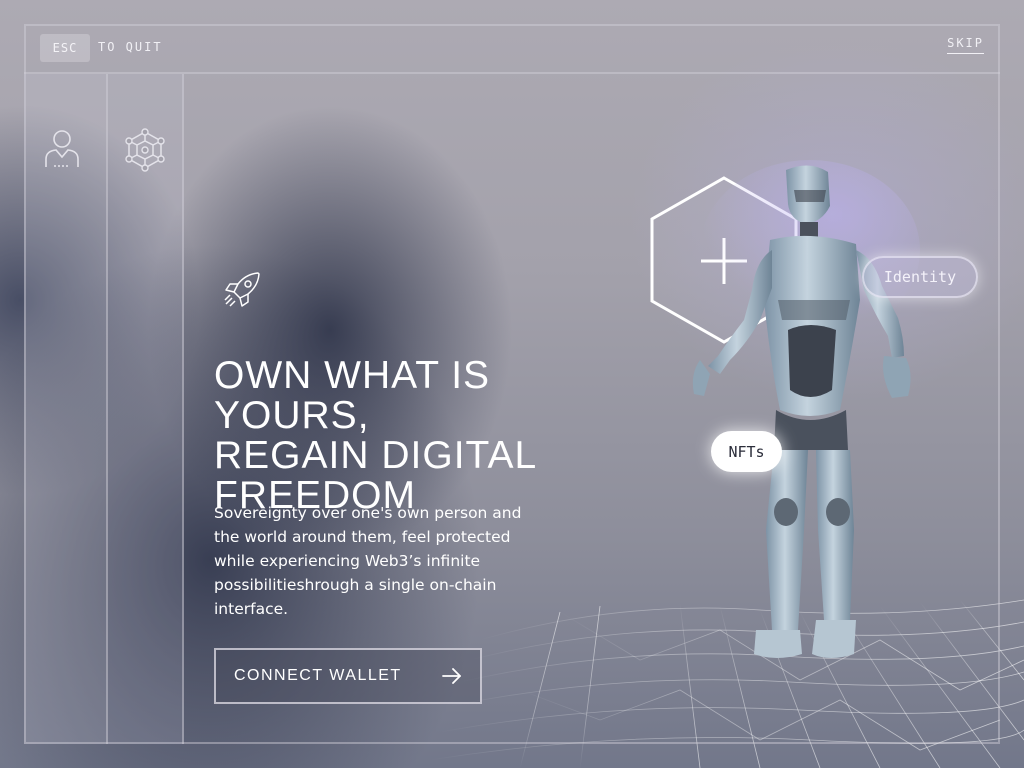 The image size is (1024, 768). What do you see at coordinates (451, 676) in the screenshot?
I see `arrow-right-icon` at bounding box center [451, 676].